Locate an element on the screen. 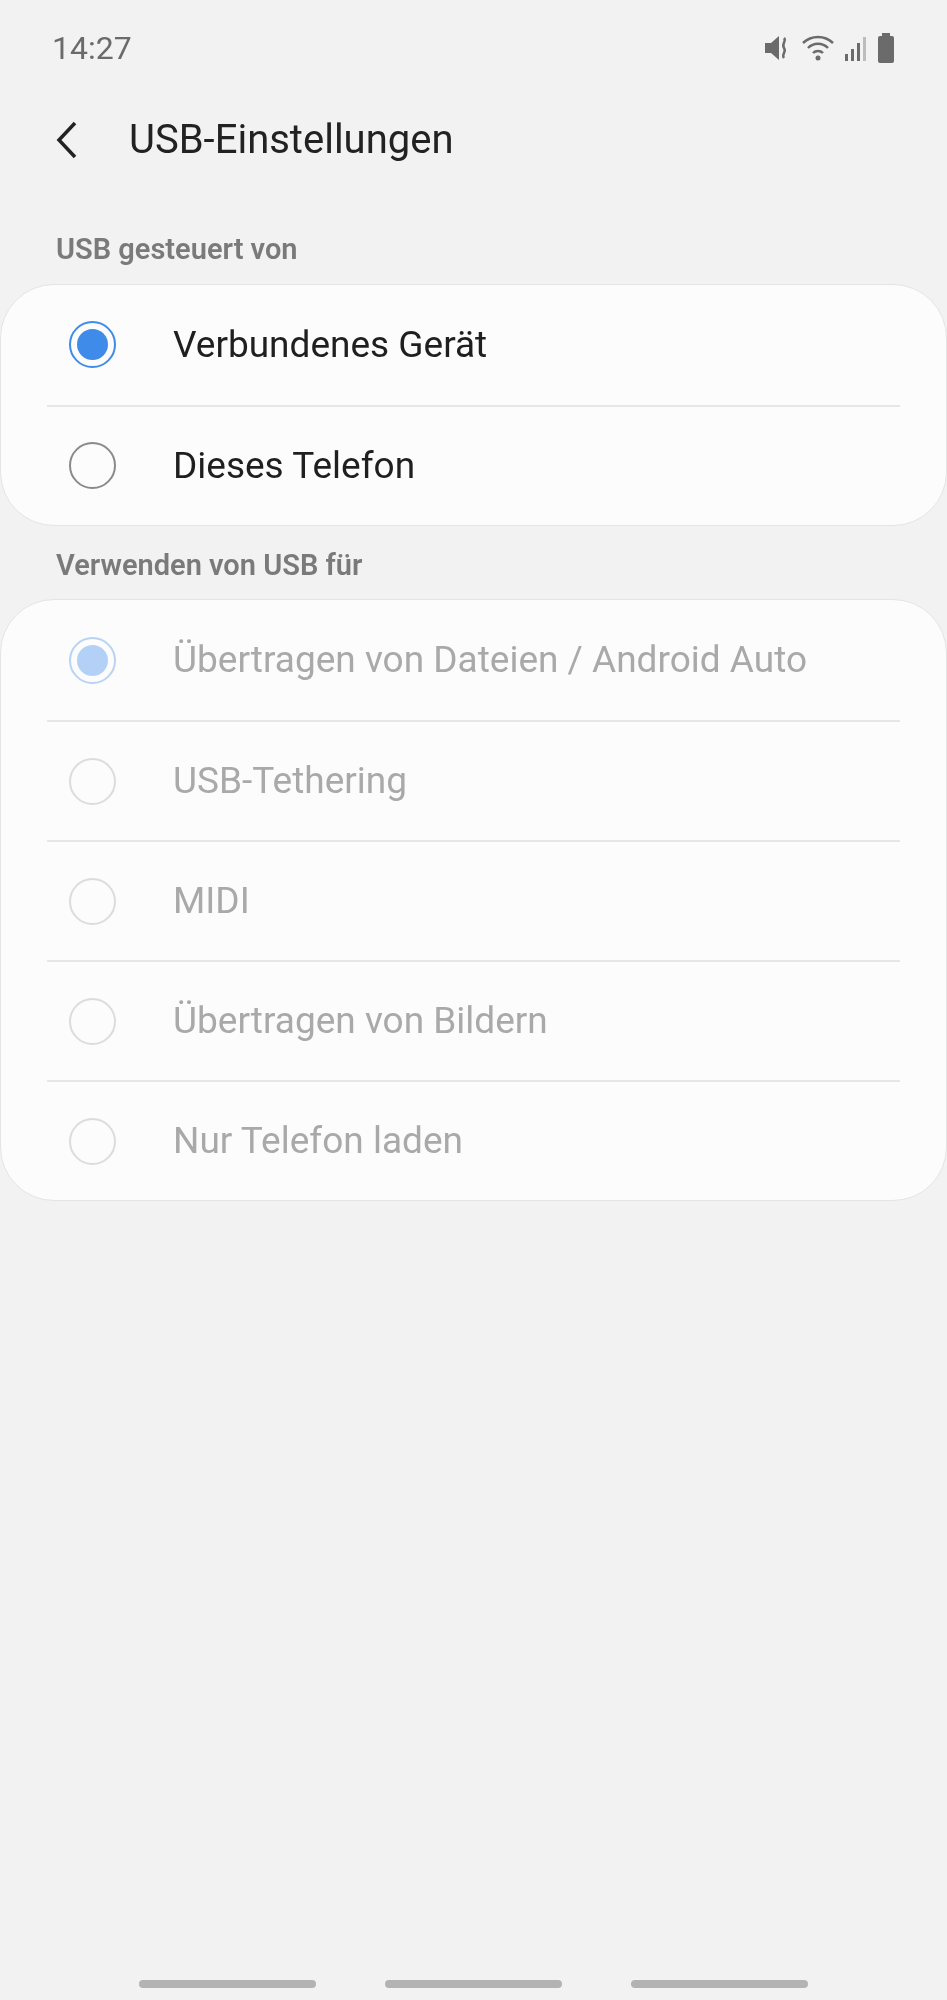 The image size is (947, 2000). section-header: Verwenden von USB für is located at coordinates (209, 565).